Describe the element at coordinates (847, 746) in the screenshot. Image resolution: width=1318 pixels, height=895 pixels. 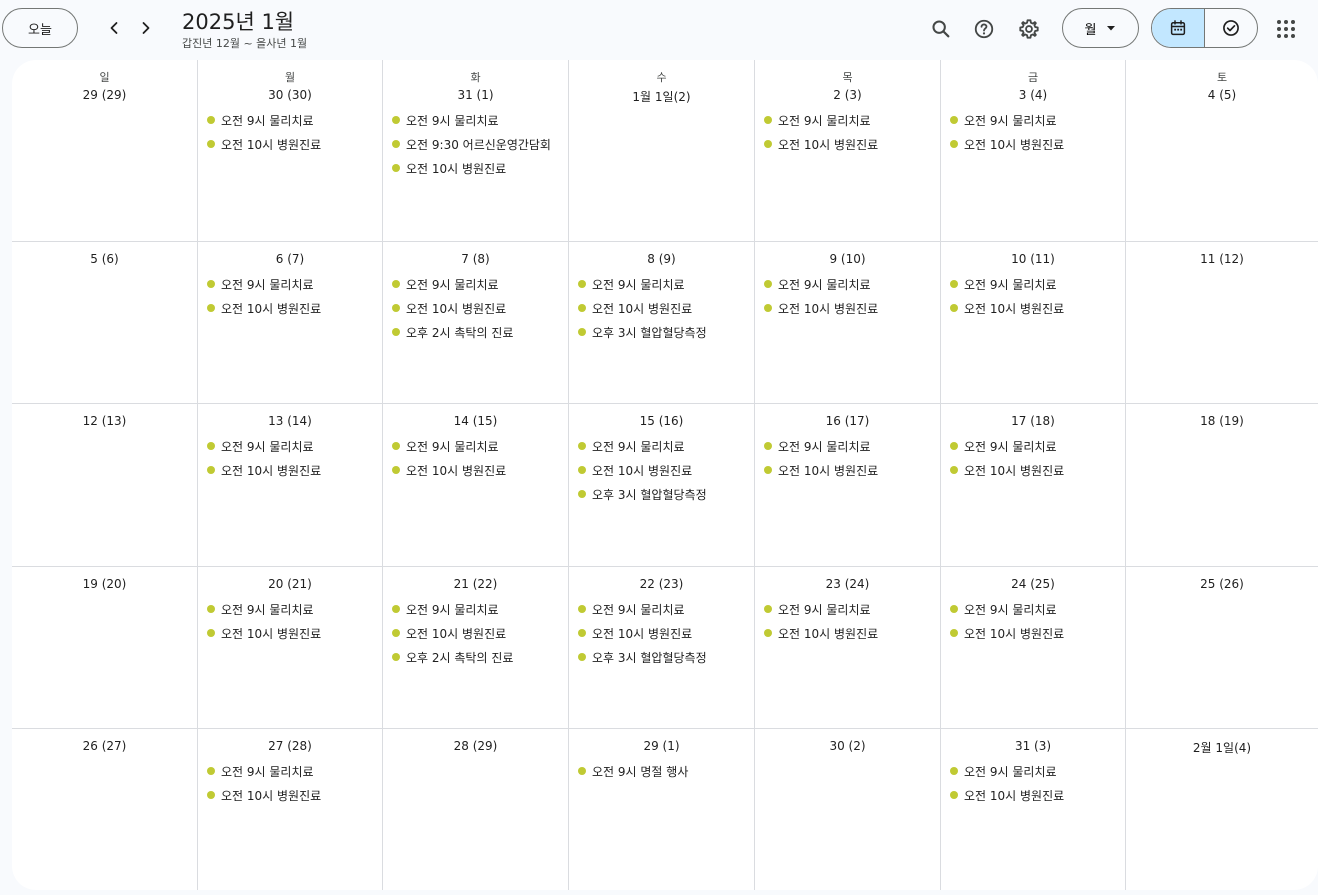
I see `date-label: 30 (2)` at that location.